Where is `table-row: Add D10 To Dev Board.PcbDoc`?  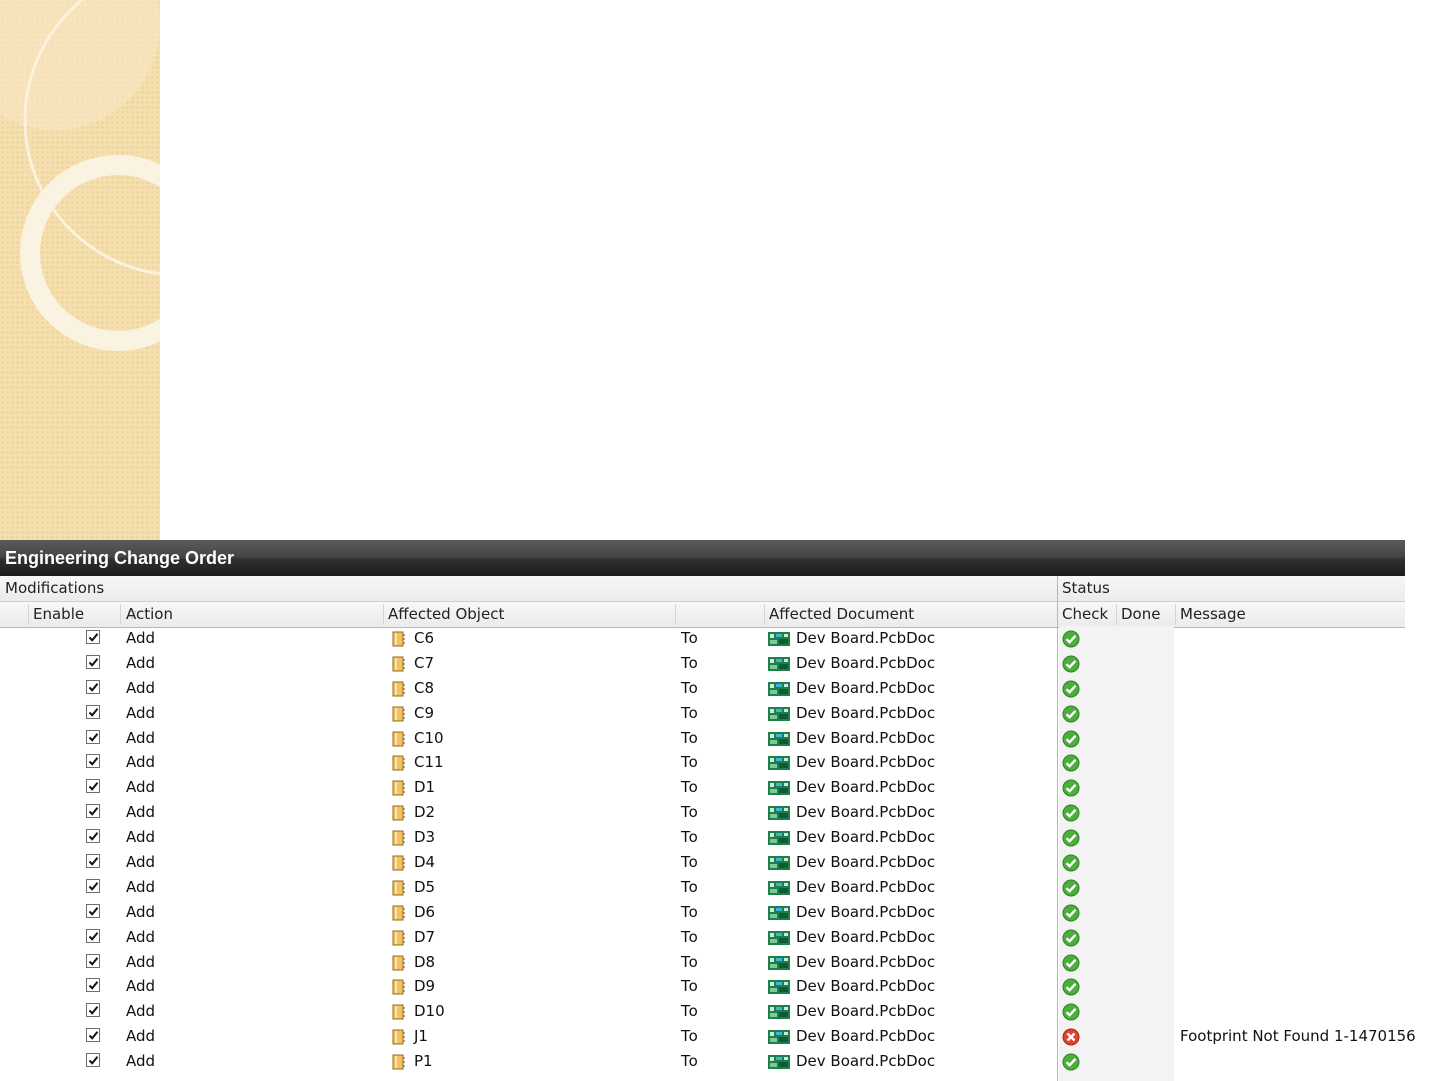 table-row: Add D10 To Dev Board.PcbDoc is located at coordinates (702, 1011).